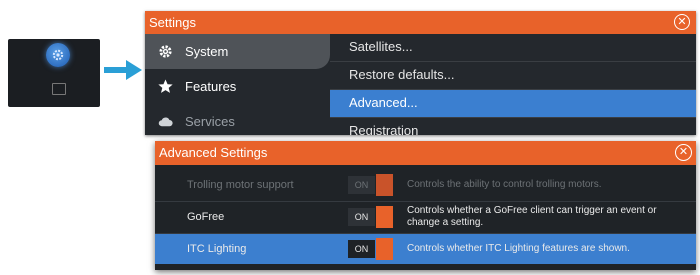 This screenshot has width=700, height=275. Describe the element at coordinates (206, 217) in the screenshot. I see `setting-label: GoFree` at that location.